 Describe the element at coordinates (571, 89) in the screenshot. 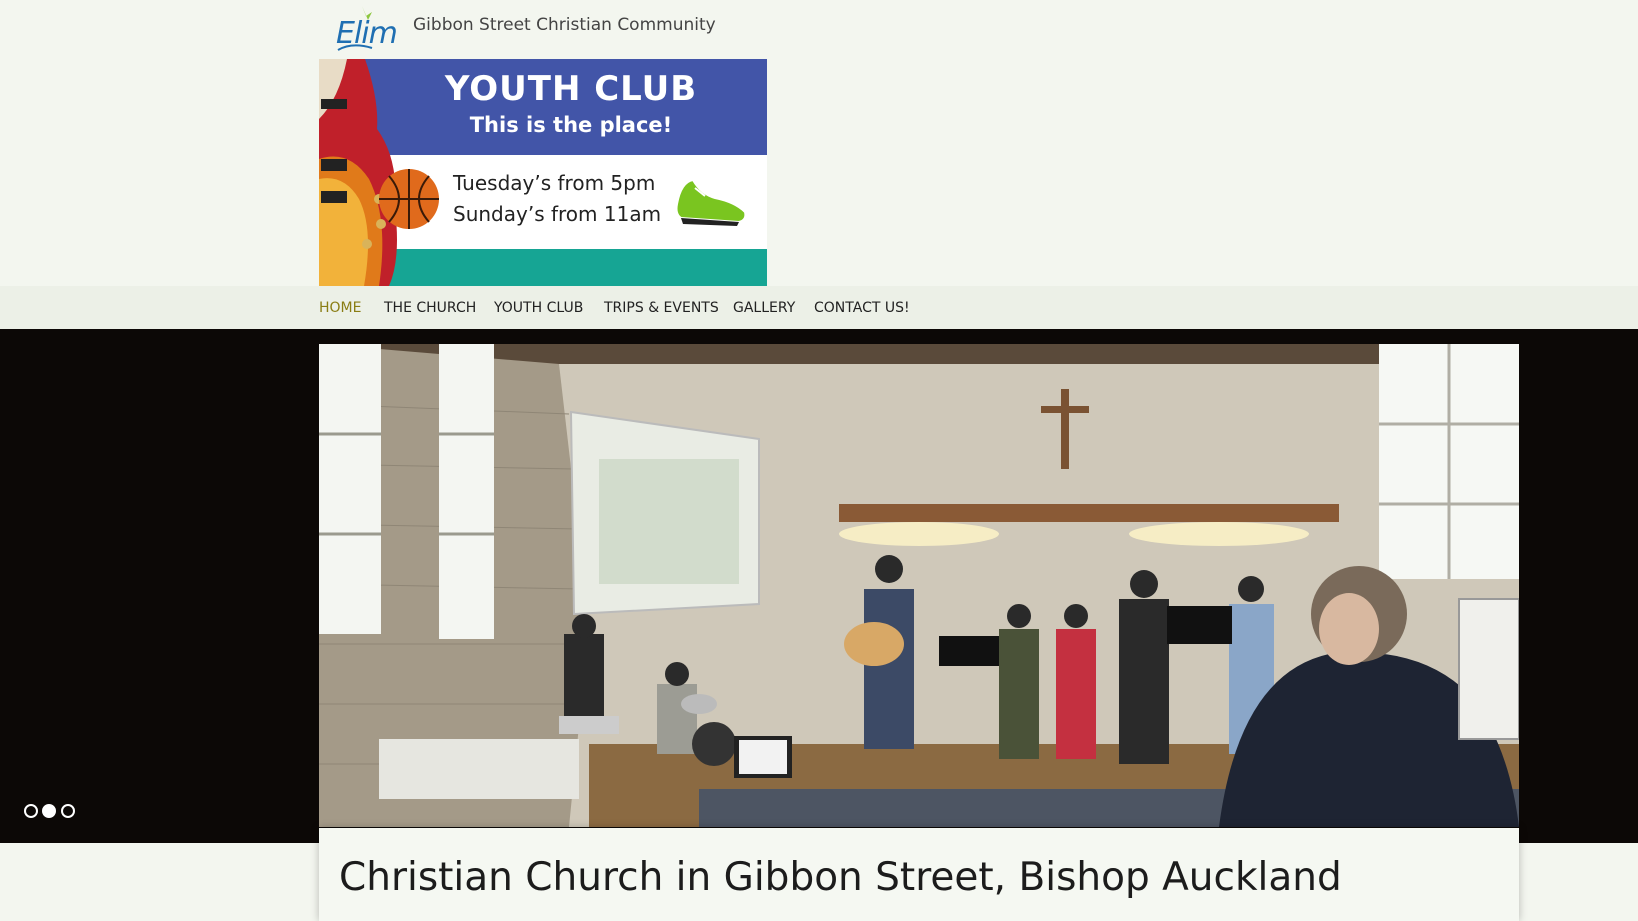

I see `banner-title: YOUTH CLUB` at that location.